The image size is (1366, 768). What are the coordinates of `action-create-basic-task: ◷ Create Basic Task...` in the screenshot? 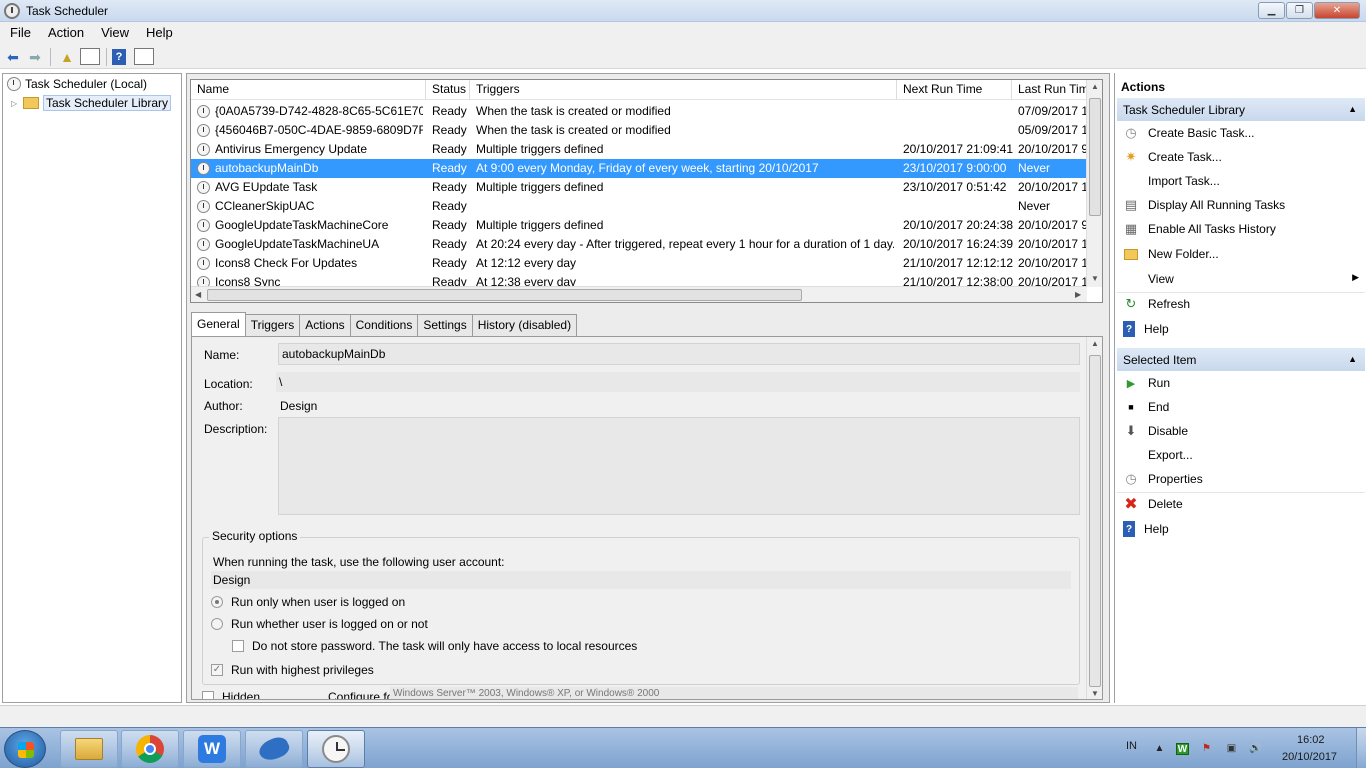 It's located at (1241, 133).